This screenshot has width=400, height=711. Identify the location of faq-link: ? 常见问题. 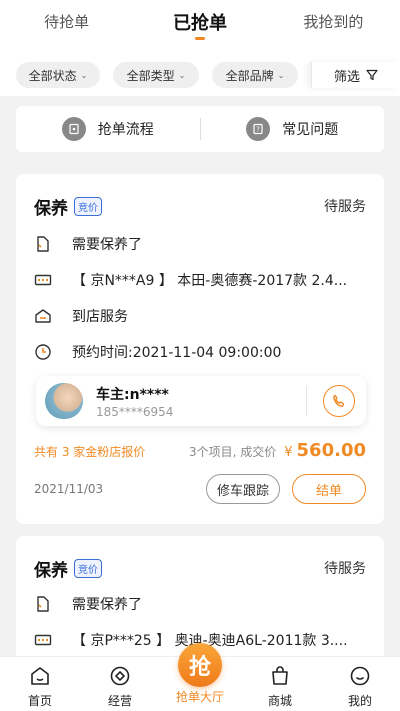
(293, 129).